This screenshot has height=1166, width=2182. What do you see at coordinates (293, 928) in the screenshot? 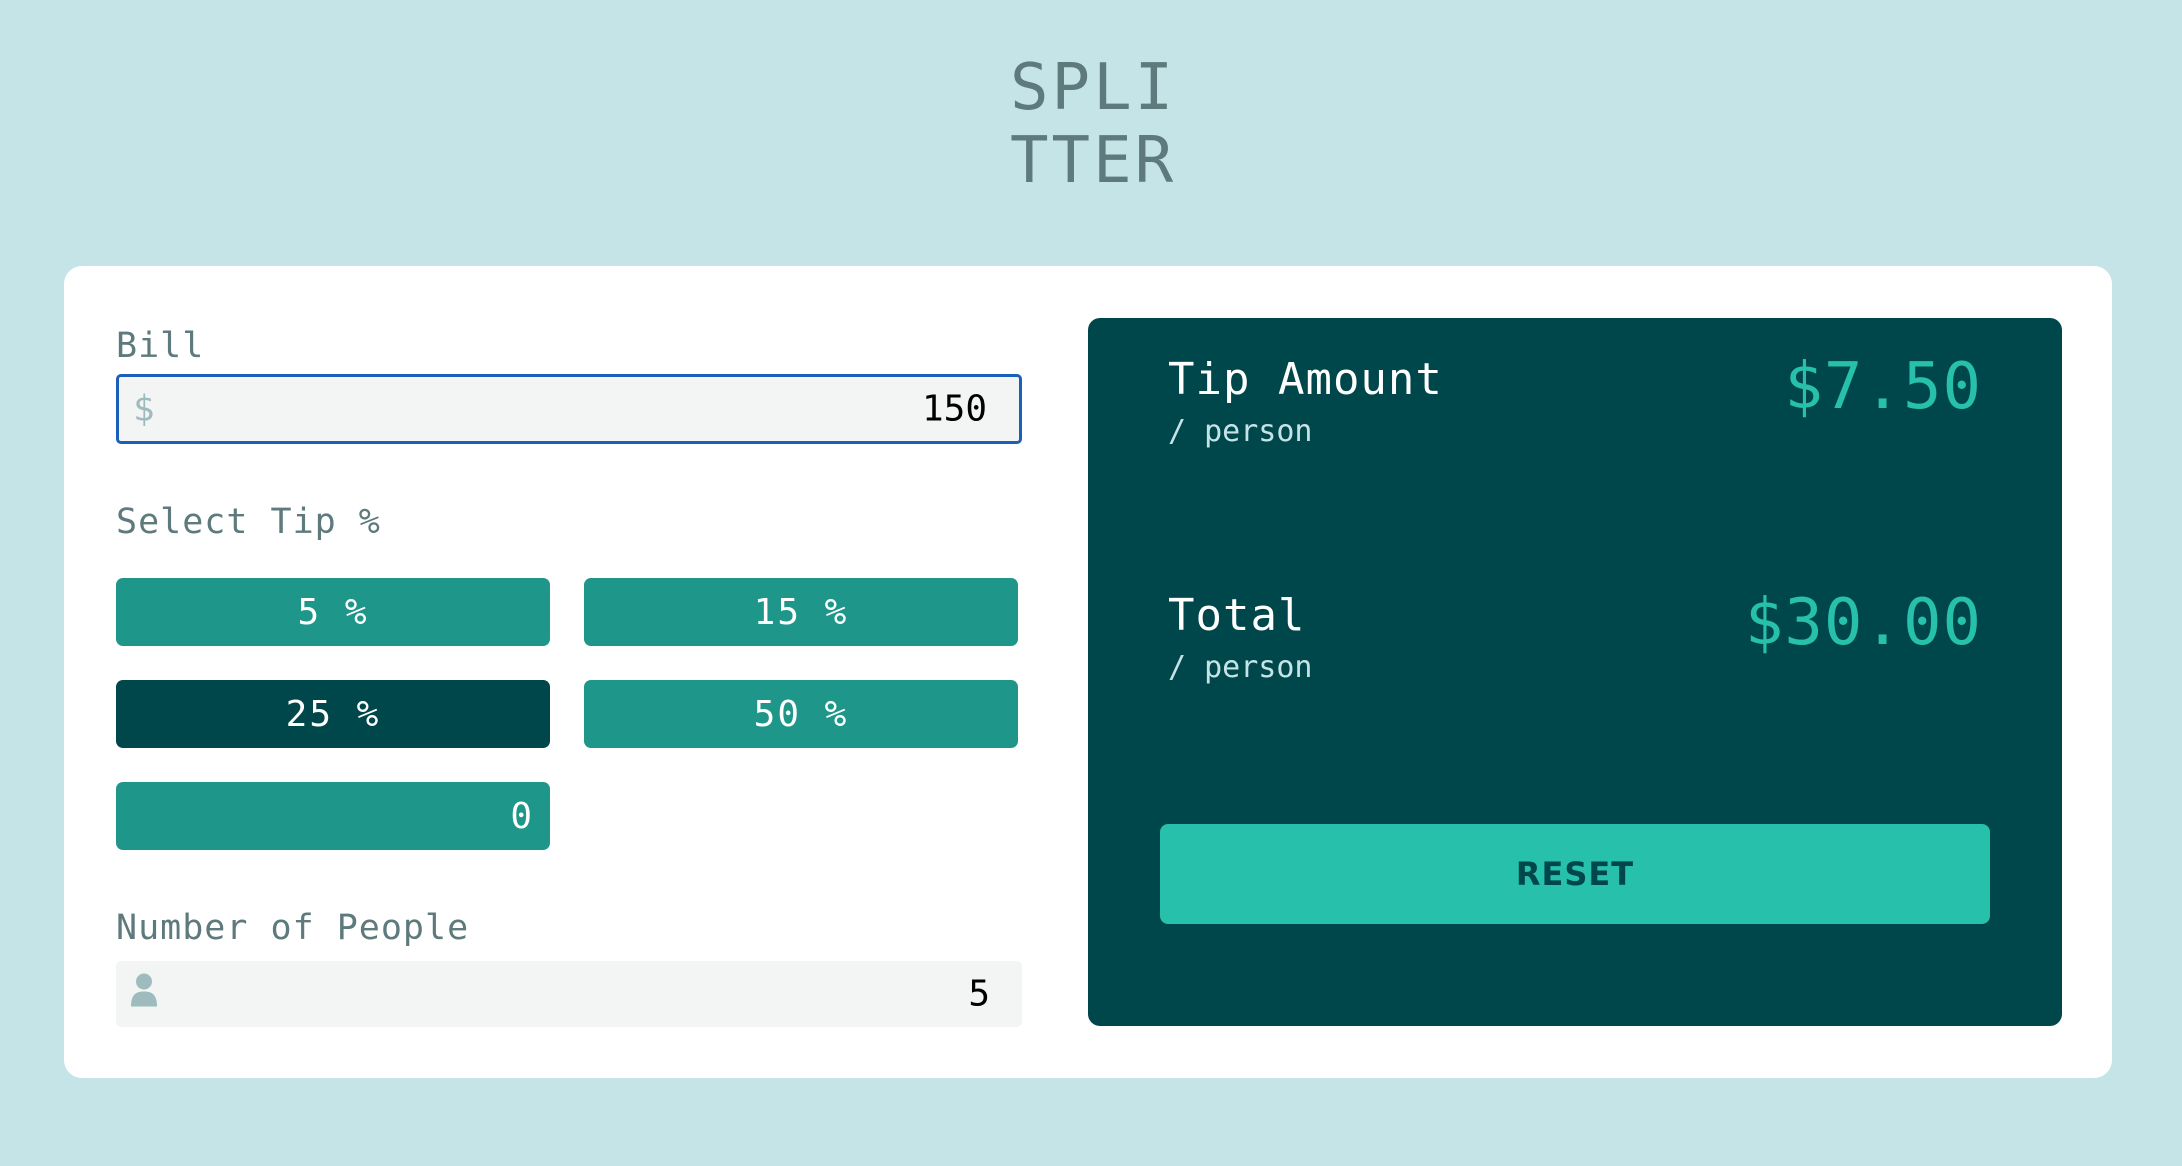
I see `people-label: Number of People` at bounding box center [293, 928].